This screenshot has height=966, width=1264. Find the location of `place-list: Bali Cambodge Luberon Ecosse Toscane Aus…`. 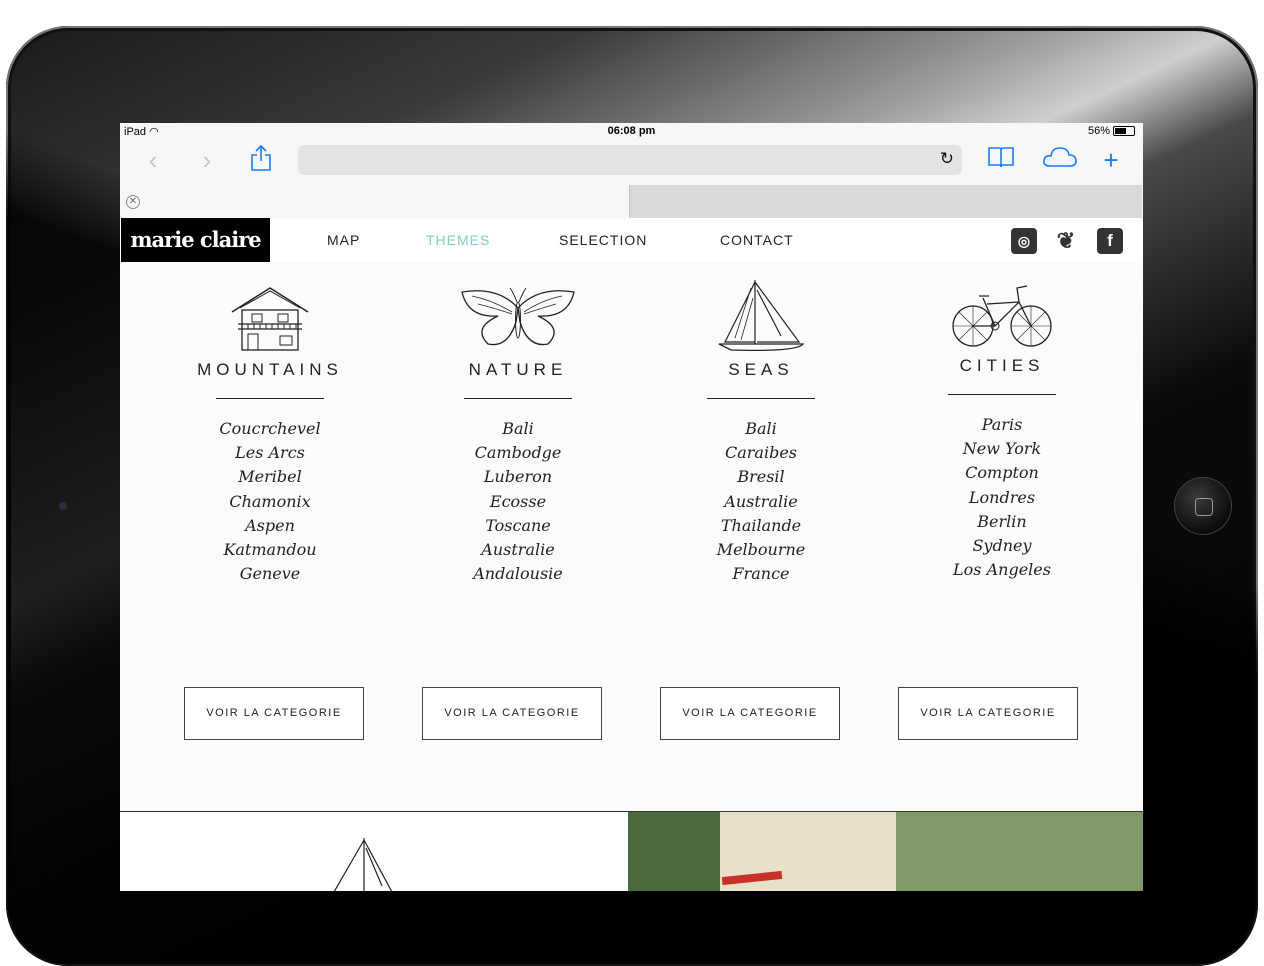

place-list: Bali Cambodge Luberon Ecosse Toscane Aus… is located at coordinates (518, 501).